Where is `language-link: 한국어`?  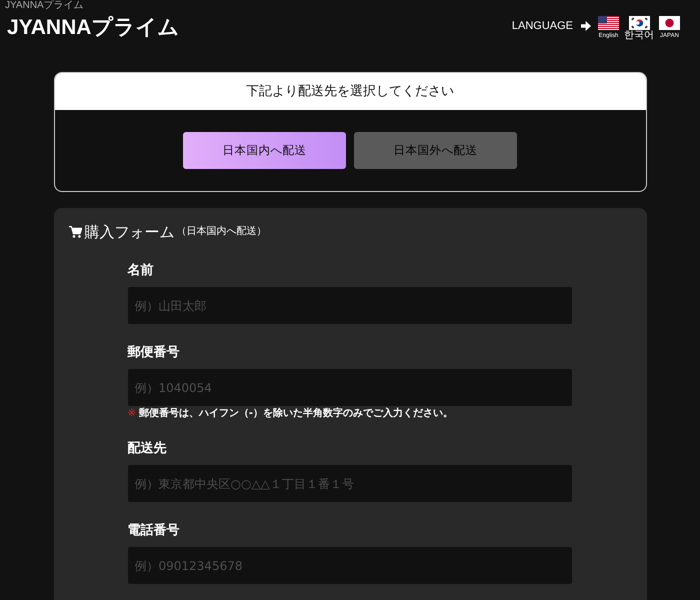 language-link: 한국어 is located at coordinates (639, 28).